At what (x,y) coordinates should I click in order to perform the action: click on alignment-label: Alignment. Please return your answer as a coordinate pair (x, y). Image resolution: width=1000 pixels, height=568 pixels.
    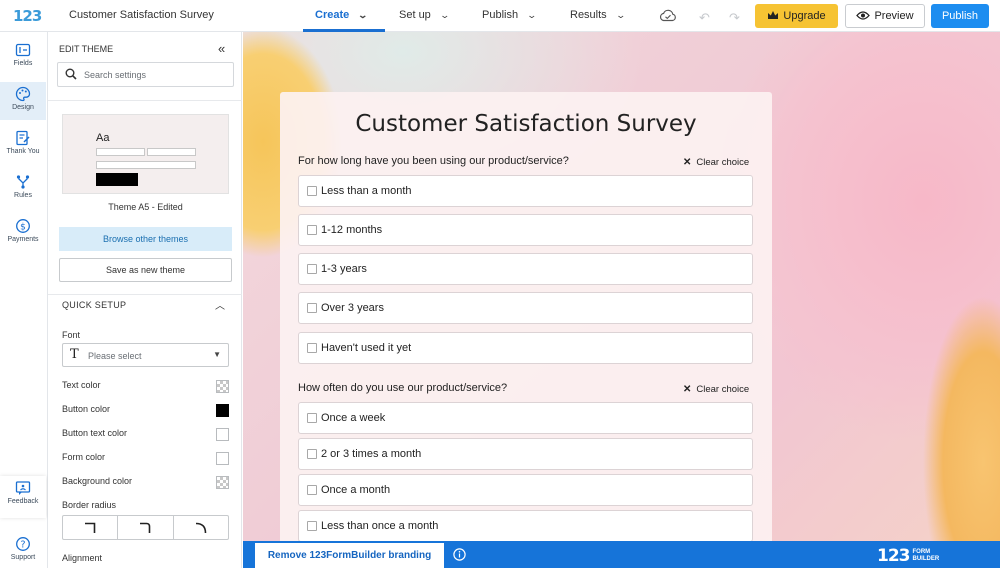
    Looking at the image, I should click on (82, 558).